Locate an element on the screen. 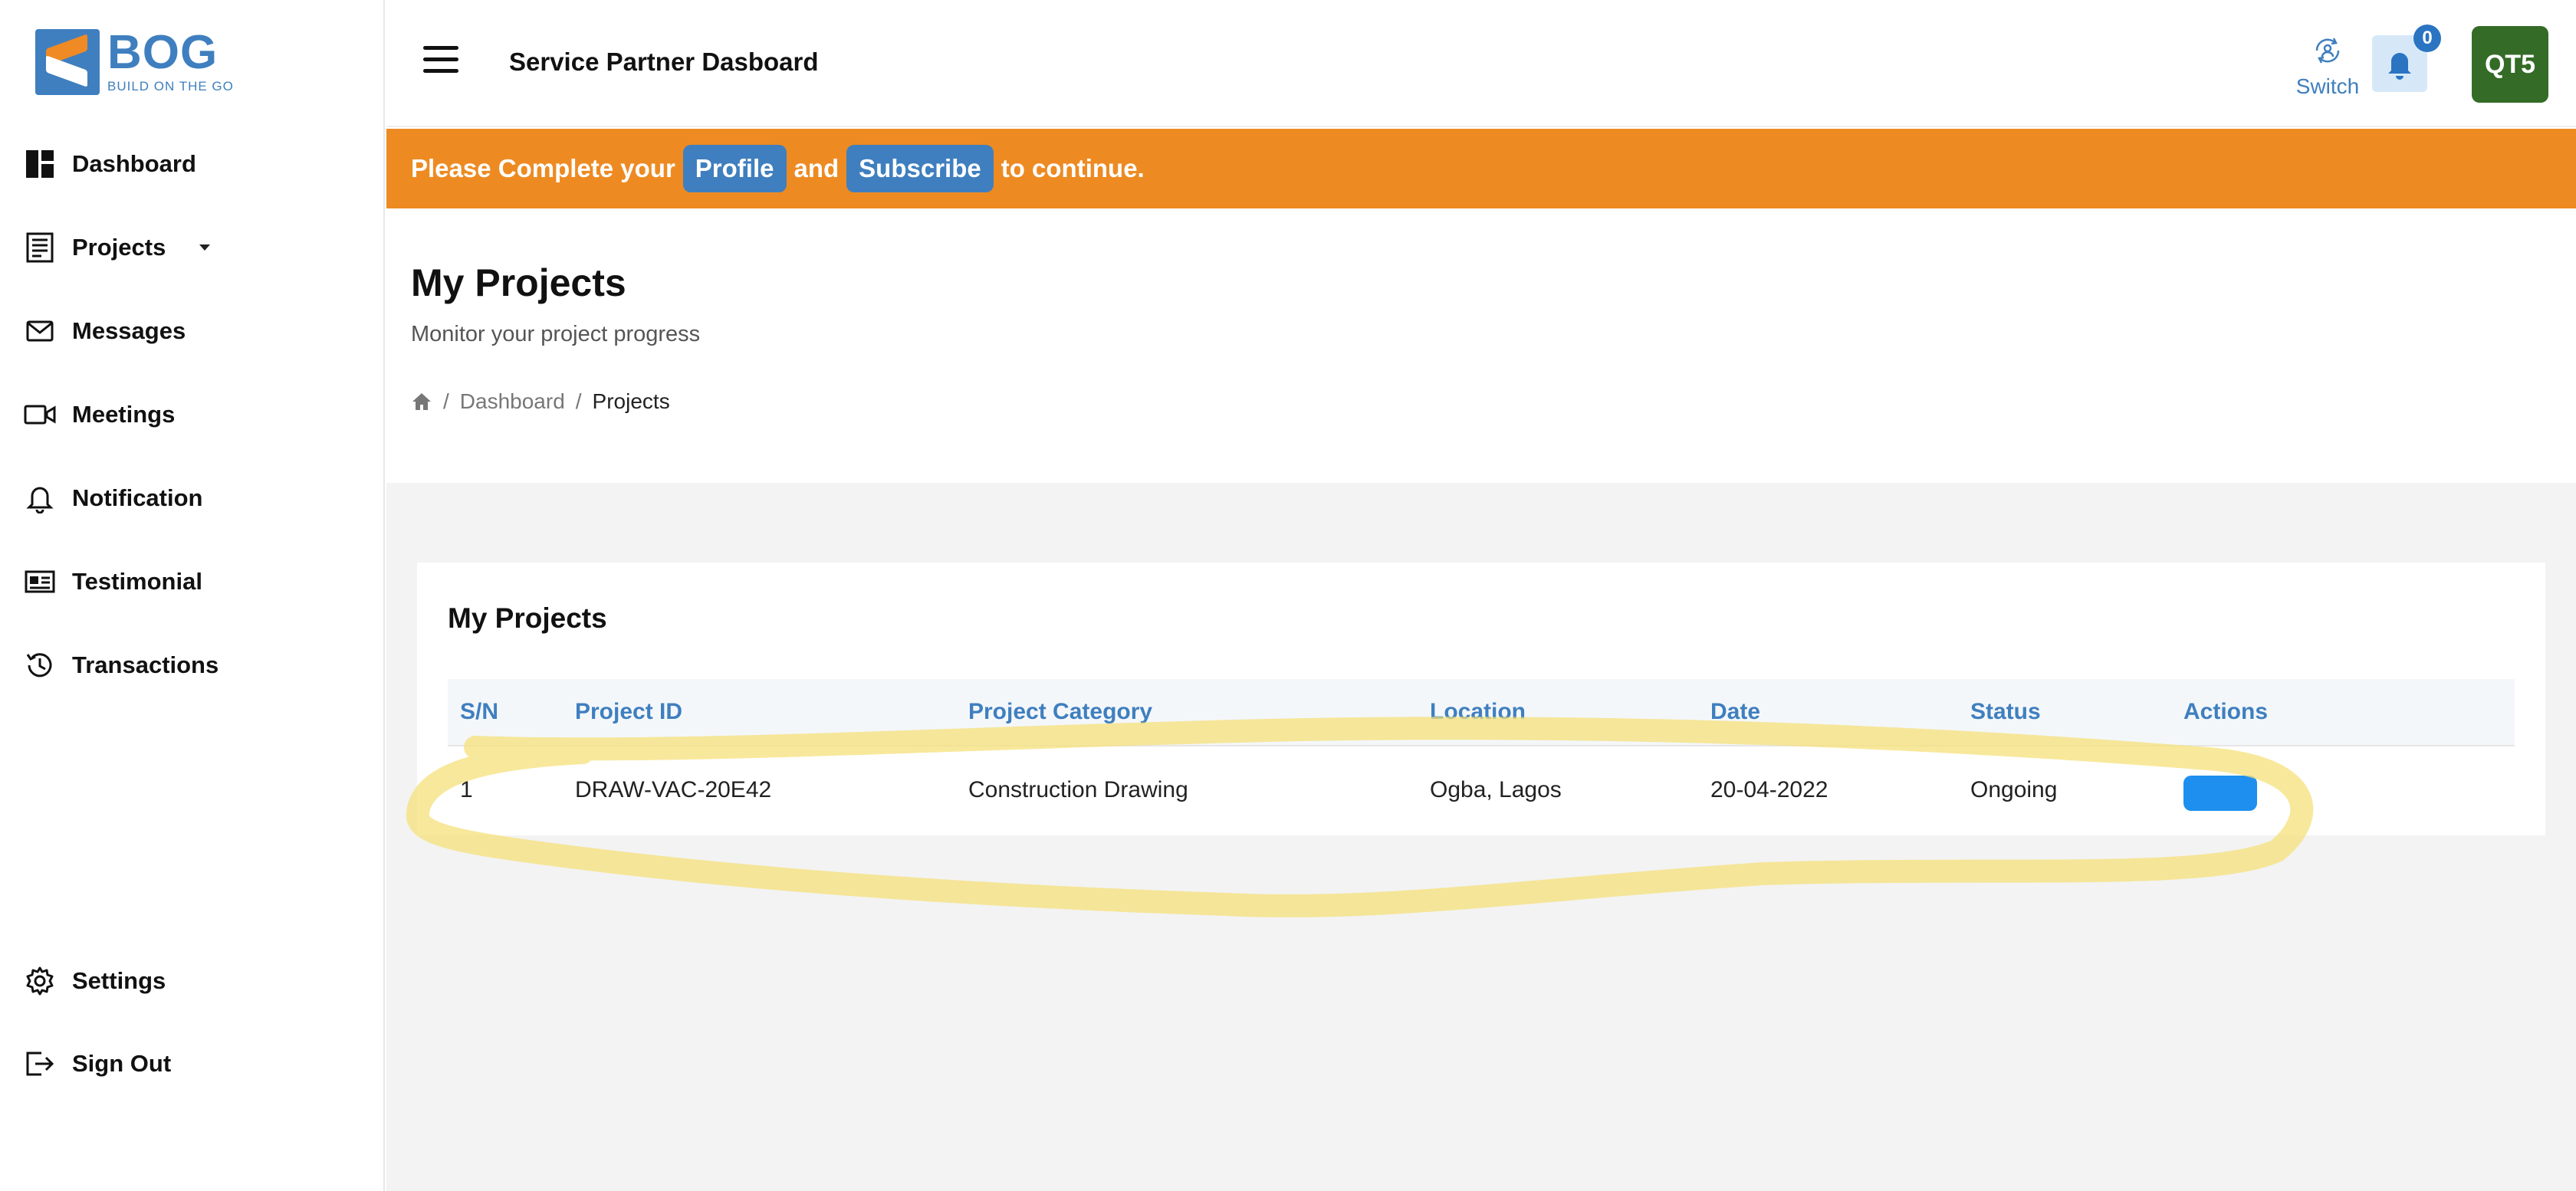 Image resolution: width=2576 pixels, height=1191 pixels. profile-button: Profile is located at coordinates (735, 168).